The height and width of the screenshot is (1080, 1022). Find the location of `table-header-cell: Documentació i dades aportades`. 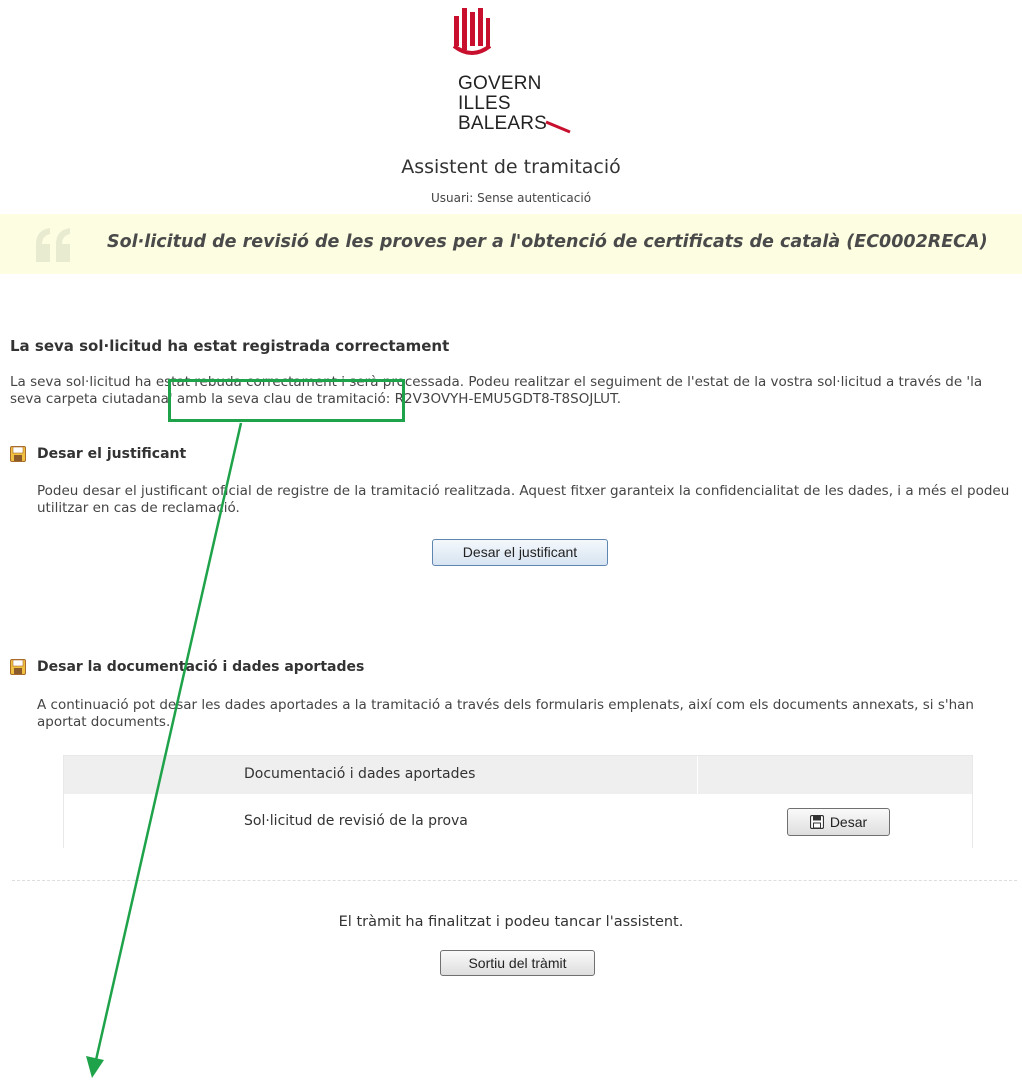

table-header-cell: Documentació i dades aportades is located at coordinates (360, 774).